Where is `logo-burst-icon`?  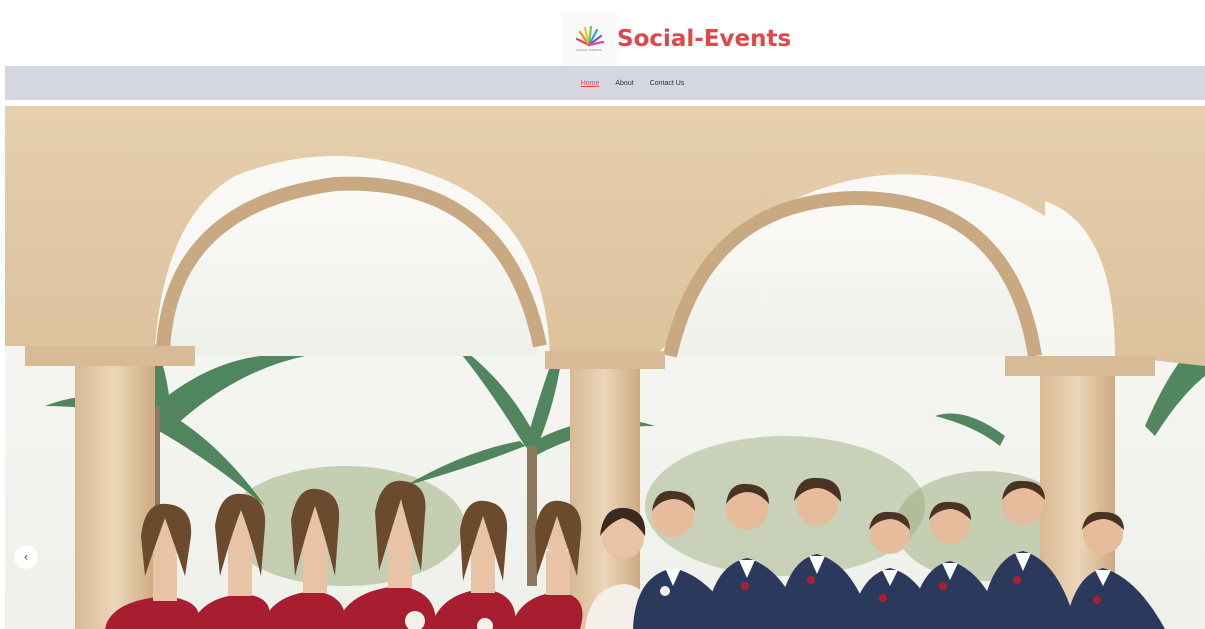
logo-burst-icon is located at coordinates (590, 35).